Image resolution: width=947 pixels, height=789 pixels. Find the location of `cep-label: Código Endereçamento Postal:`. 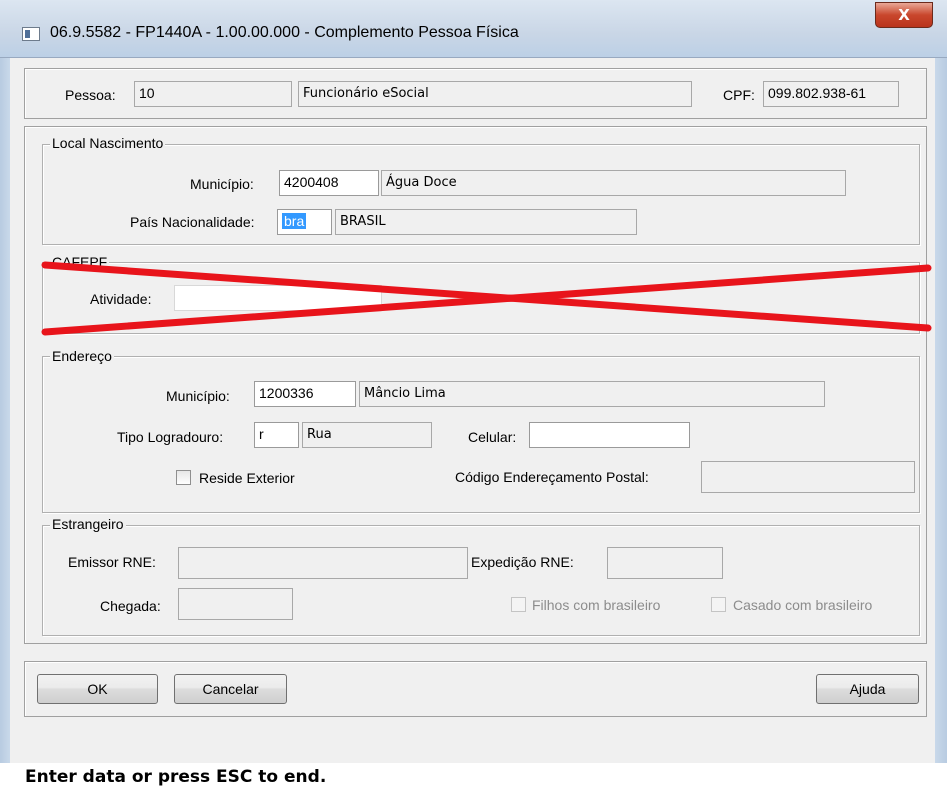

cep-label: Código Endereçamento Postal: is located at coordinates (552, 477).